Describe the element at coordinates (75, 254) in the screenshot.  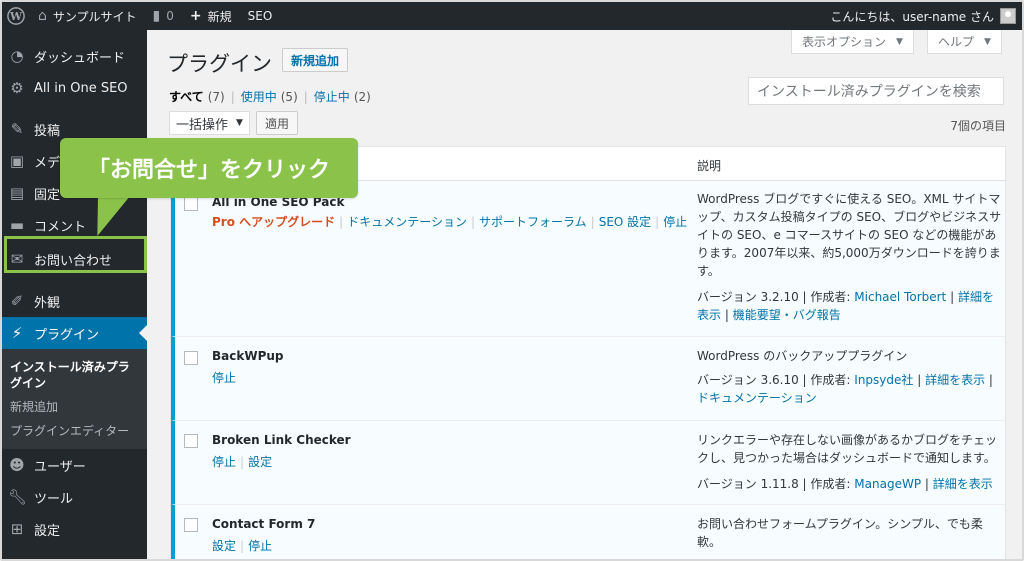
I see `contact-highlight-box` at that location.